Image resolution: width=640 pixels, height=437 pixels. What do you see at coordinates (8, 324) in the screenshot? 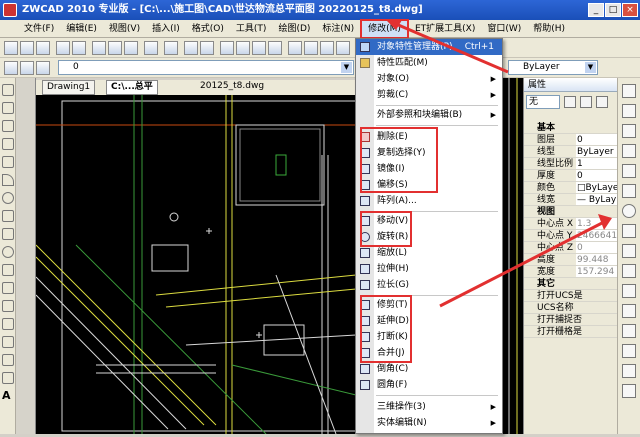
I see `point-icon` at bounding box center [8, 324].